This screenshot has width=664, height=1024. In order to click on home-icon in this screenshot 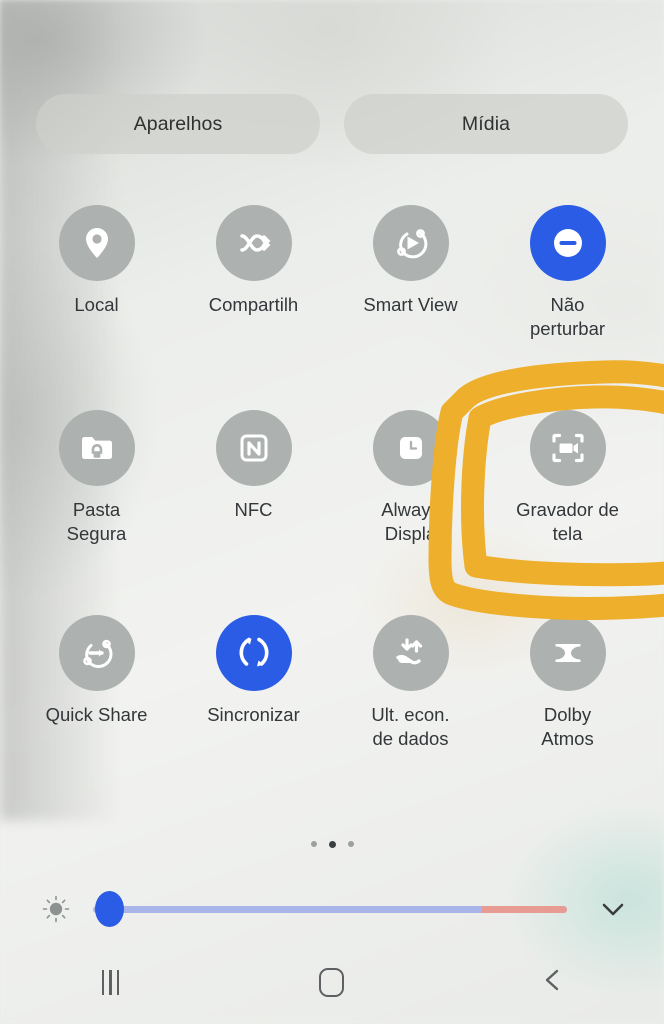, I will do `click(332, 982)`.